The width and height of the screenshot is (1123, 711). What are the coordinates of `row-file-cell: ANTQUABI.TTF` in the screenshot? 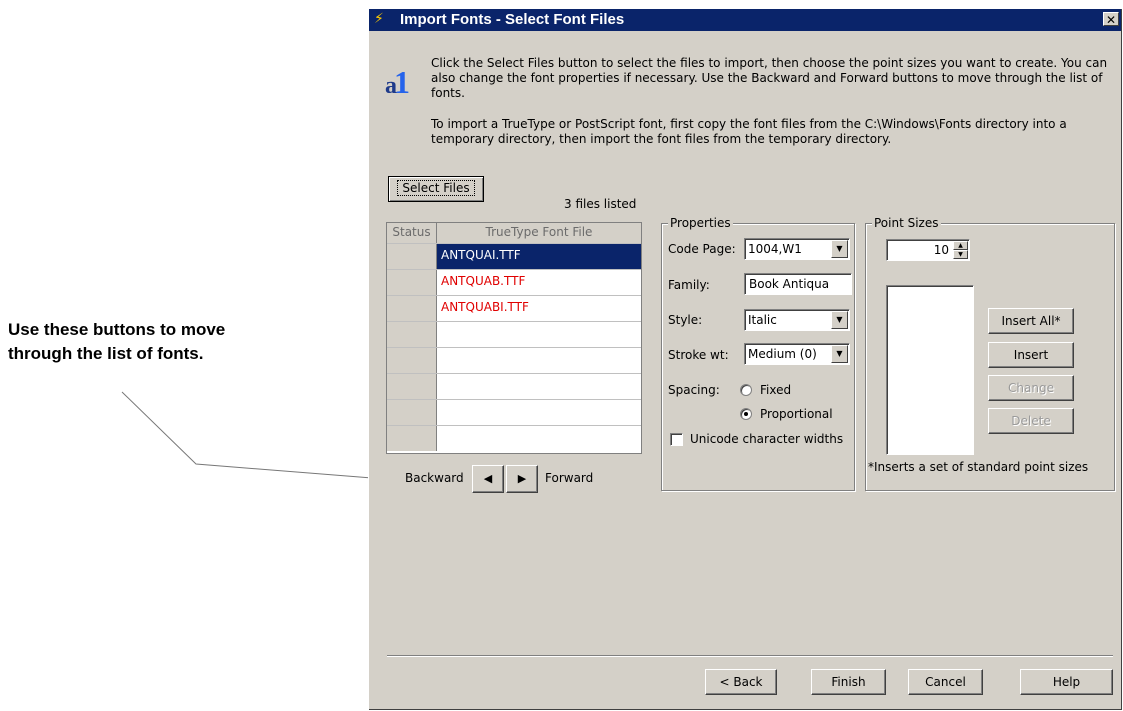 It's located at (539, 308).